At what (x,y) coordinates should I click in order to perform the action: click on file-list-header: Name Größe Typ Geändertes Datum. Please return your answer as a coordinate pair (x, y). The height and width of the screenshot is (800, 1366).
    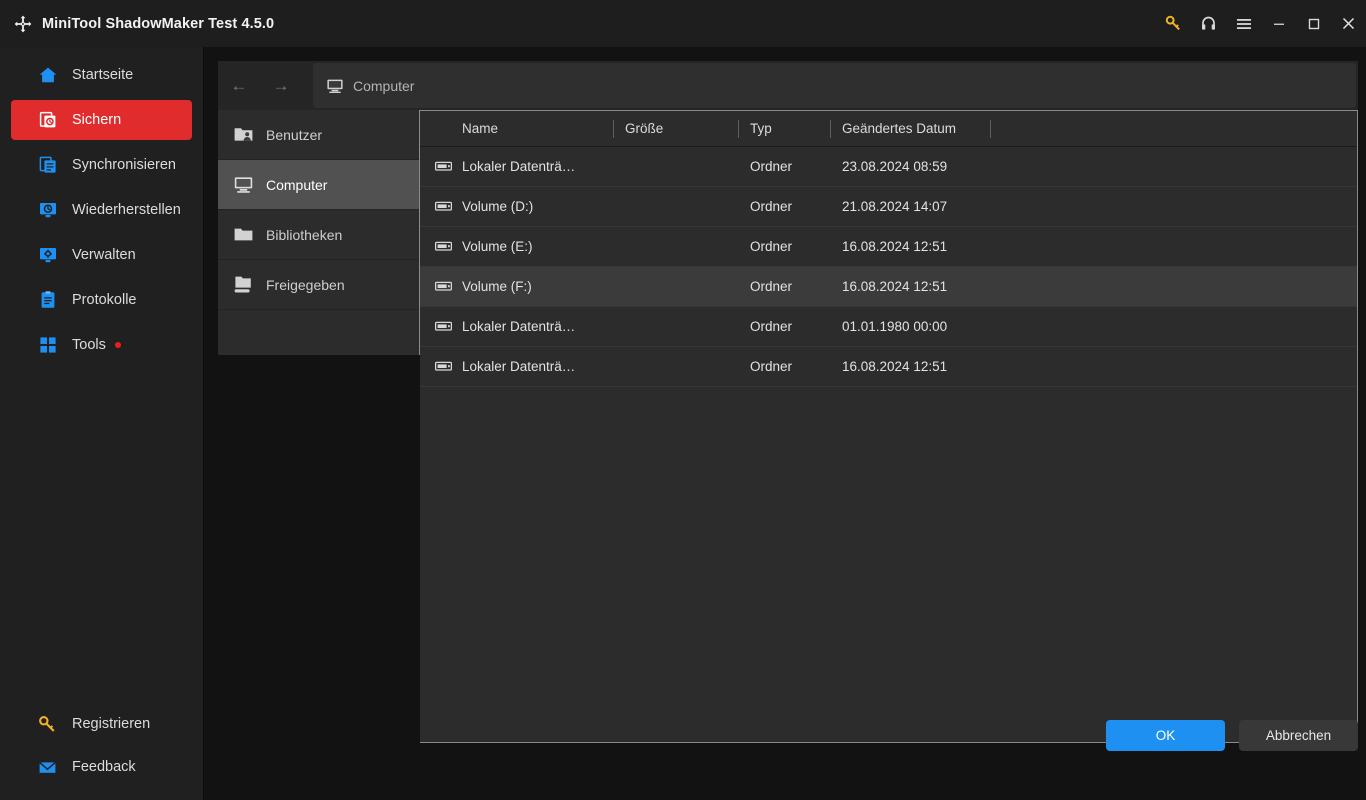
    Looking at the image, I should click on (888, 129).